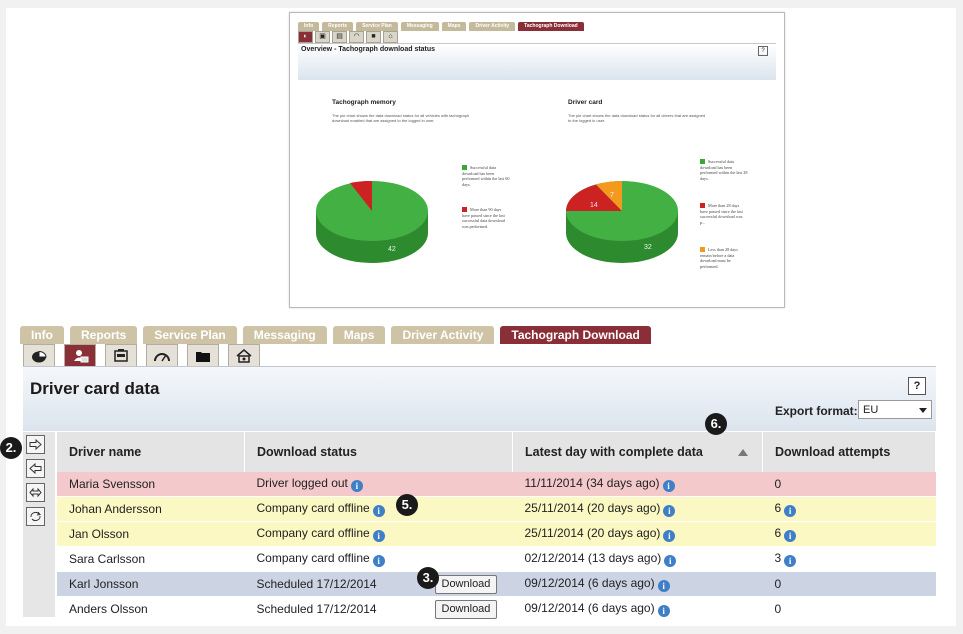  What do you see at coordinates (356, 37) in the screenshot?
I see `speedometer-icon: ◠` at bounding box center [356, 37].